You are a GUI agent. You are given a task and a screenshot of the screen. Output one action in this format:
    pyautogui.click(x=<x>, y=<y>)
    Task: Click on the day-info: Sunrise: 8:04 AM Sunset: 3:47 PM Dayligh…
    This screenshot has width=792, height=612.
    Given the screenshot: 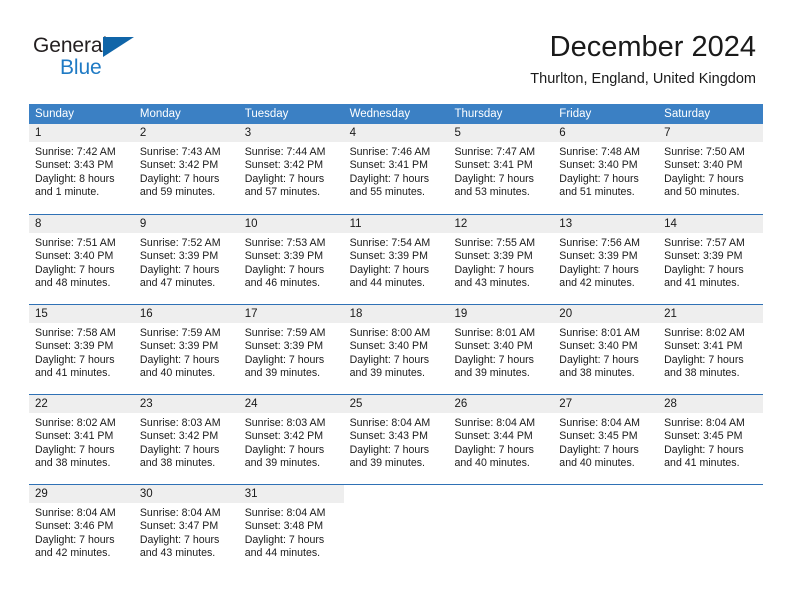 What is the action you would take?
    pyautogui.click(x=186, y=532)
    